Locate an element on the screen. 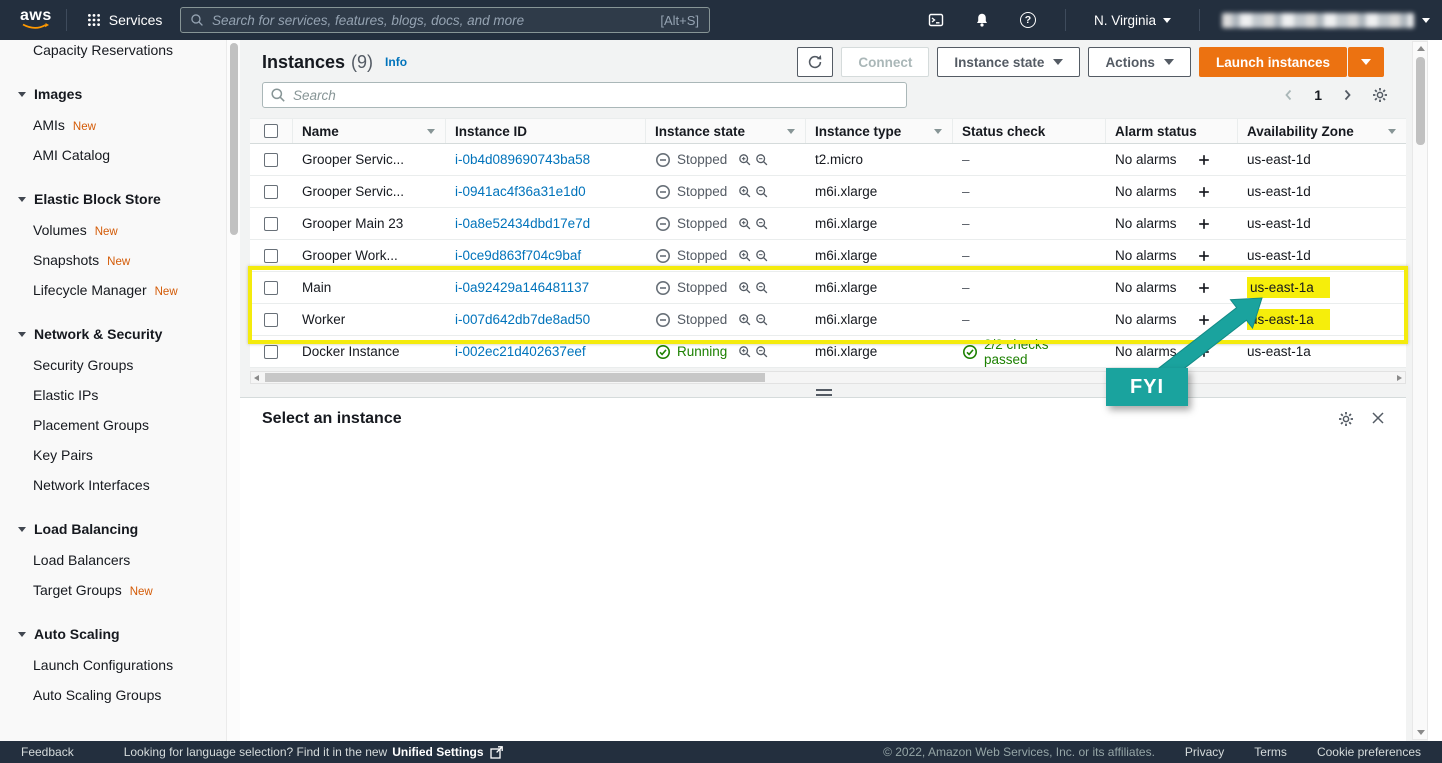 The image size is (1442, 763). unified-settings-link: Unified Settings is located at coordinates (437, 752).